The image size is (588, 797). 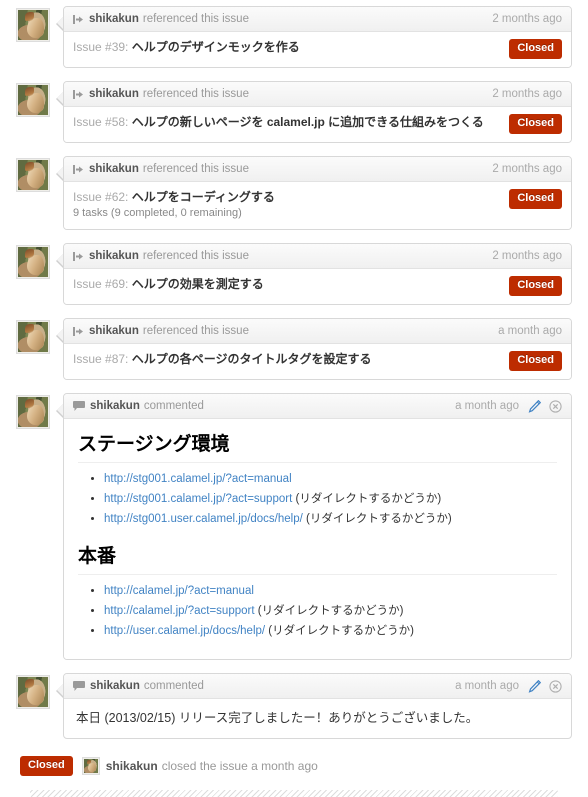 What do you see at coordinates (101, 197) in the screenshot?
I see `issue-number: Issue #62:` at bounding box center [101, 197].